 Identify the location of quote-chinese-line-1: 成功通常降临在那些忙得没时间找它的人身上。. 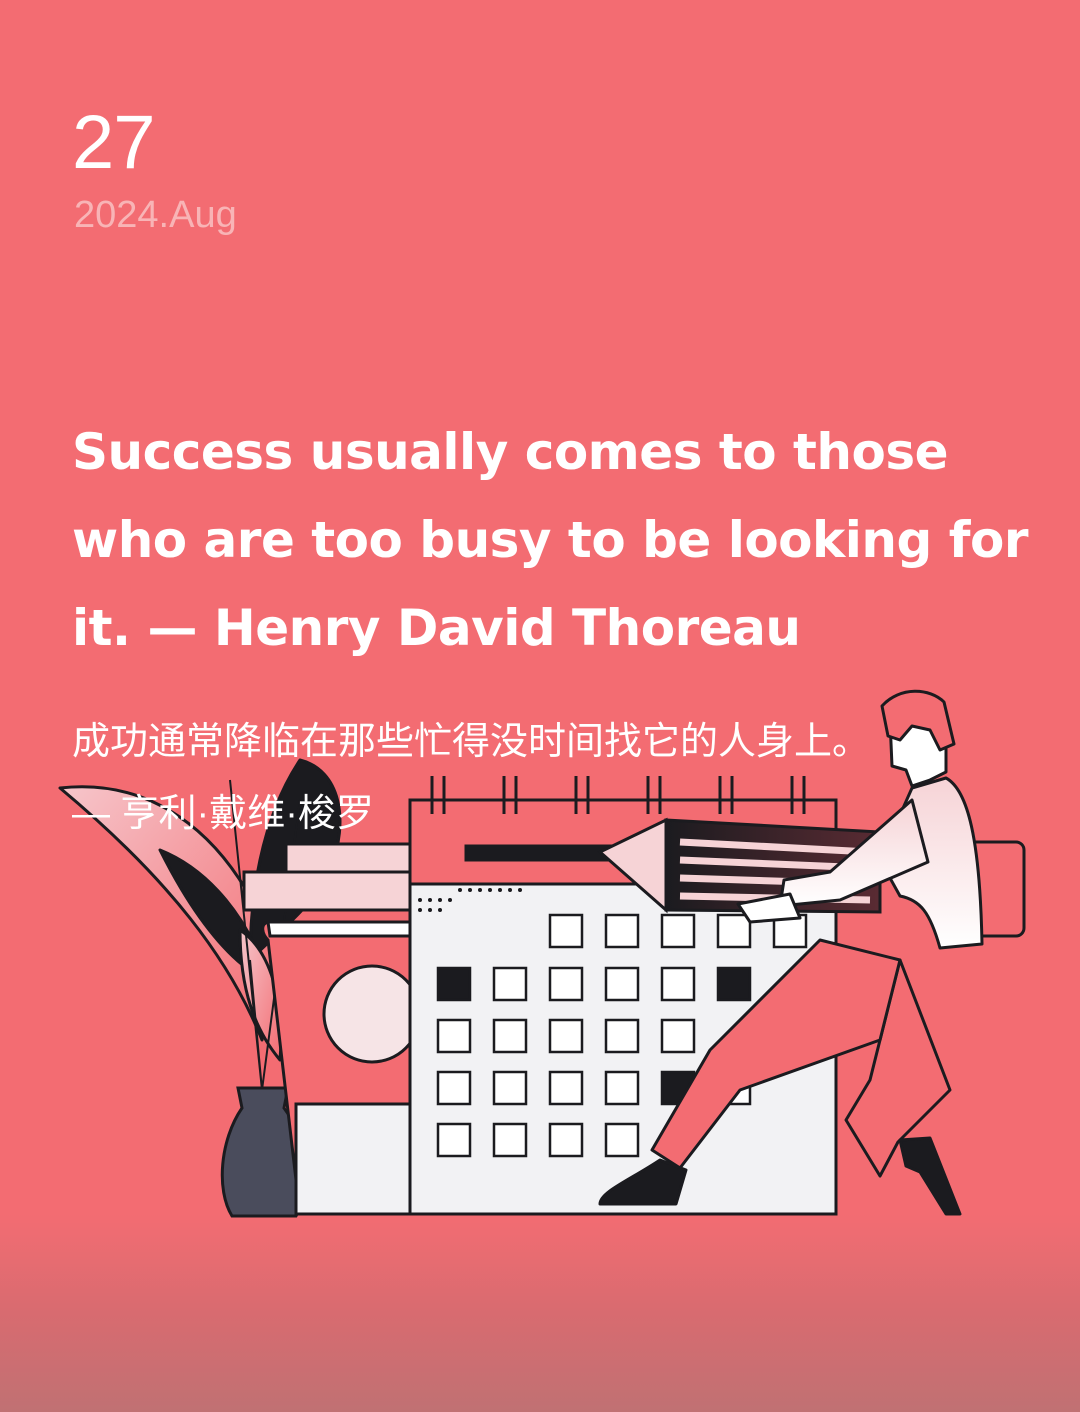
(471, 742).